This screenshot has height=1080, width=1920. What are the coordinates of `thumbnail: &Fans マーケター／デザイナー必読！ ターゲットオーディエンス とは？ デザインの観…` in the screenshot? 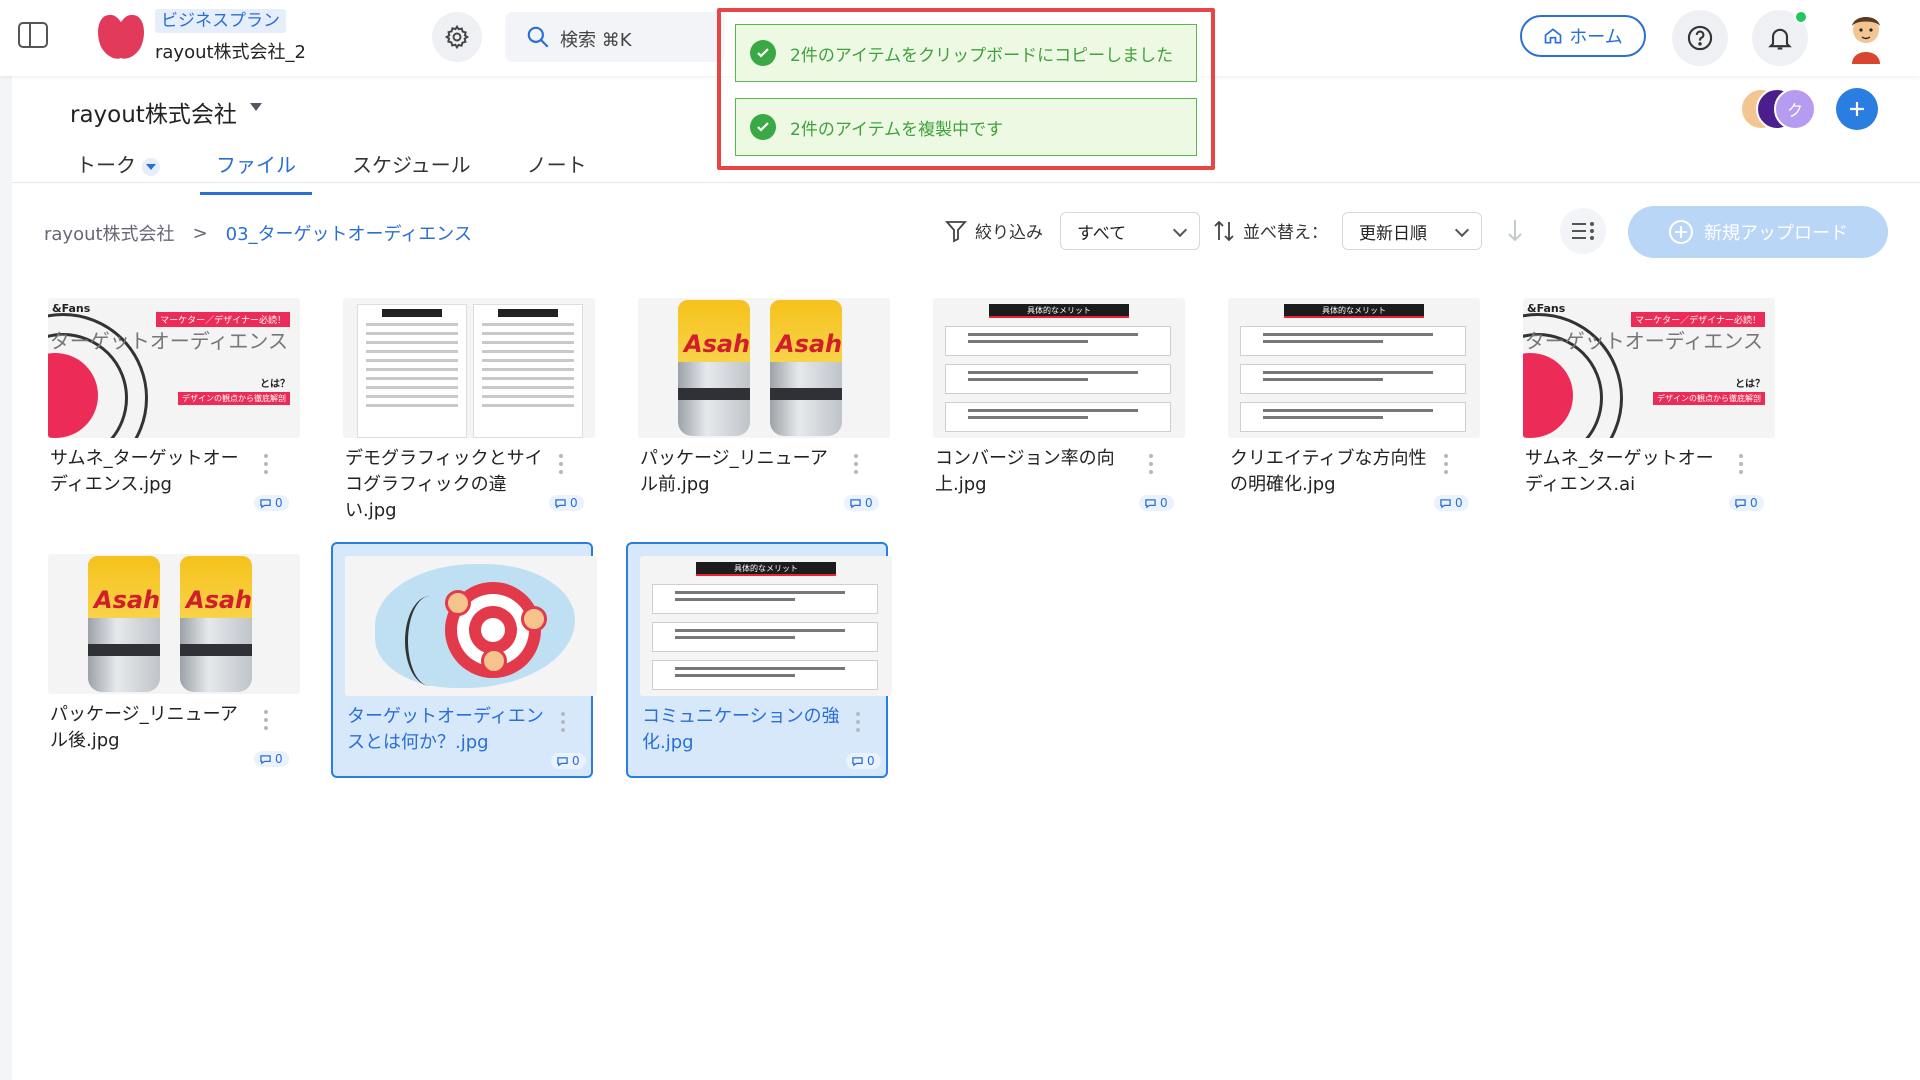 It's located at (174, 368).